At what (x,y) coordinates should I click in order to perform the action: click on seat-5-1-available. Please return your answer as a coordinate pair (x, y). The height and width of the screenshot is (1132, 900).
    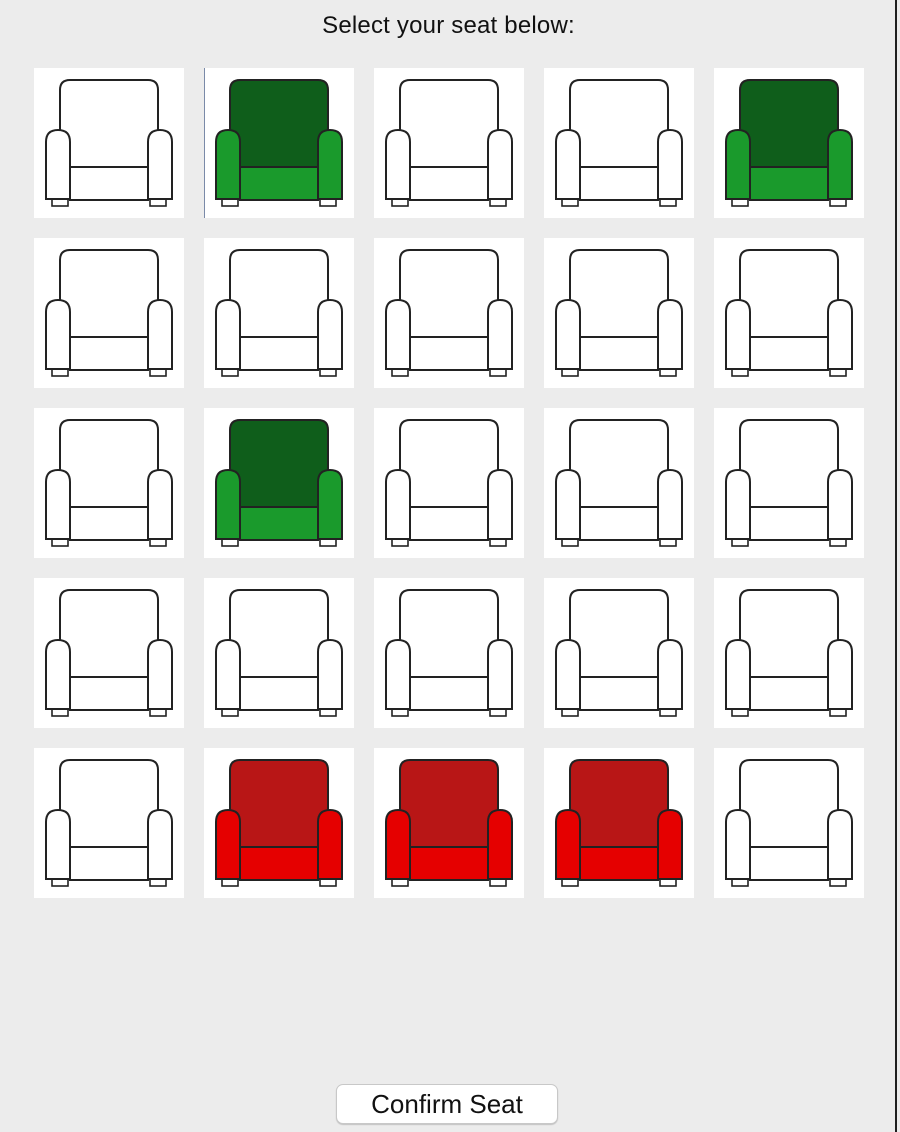
    Looking at the image, I should click on (109, 823).